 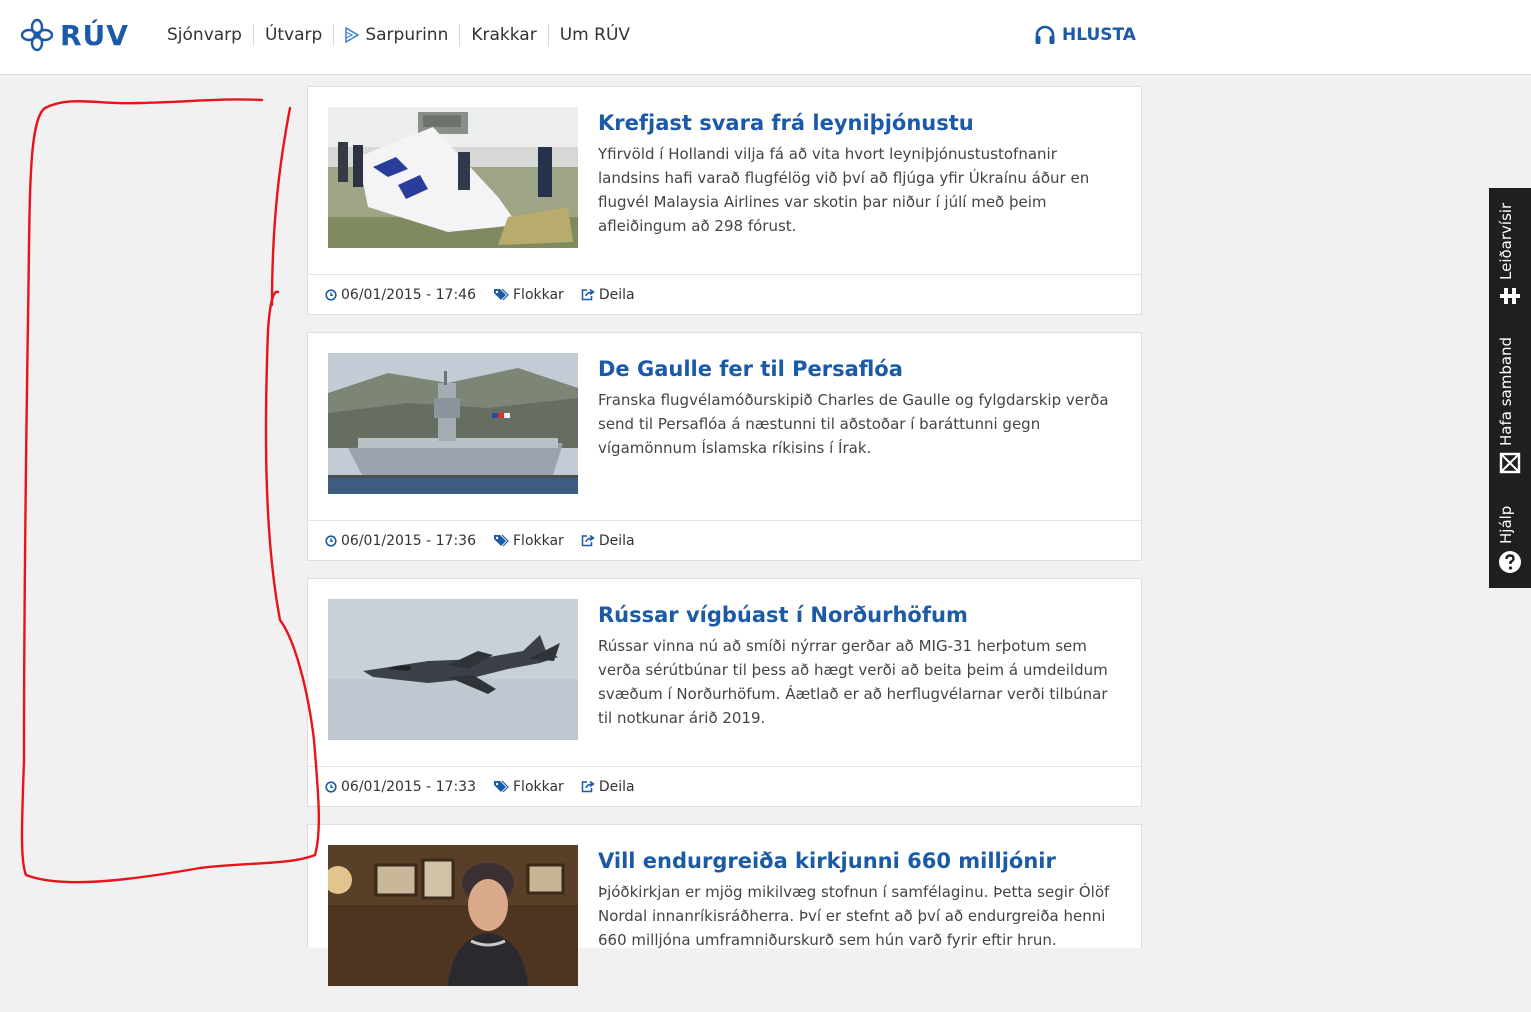 What do you see at coordinates (724, 294) in the screenshot?
I see `article-footer: 06/01/2015 - 17:46 Flokkar Deila` at bounding box center [724, 294].